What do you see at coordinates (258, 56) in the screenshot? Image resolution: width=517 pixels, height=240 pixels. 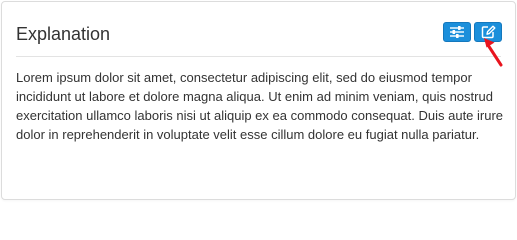 I see `title-divider` at bounding box center [258, 56].